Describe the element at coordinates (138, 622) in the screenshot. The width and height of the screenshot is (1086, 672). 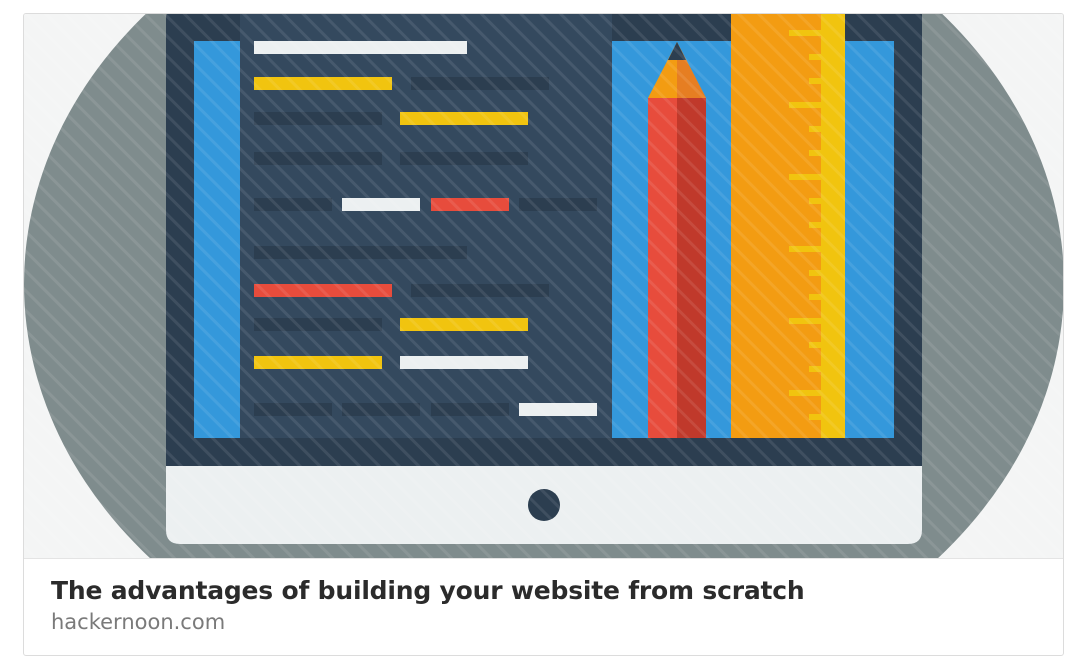
I see `preview-domain: hackernoon.com` at that location.